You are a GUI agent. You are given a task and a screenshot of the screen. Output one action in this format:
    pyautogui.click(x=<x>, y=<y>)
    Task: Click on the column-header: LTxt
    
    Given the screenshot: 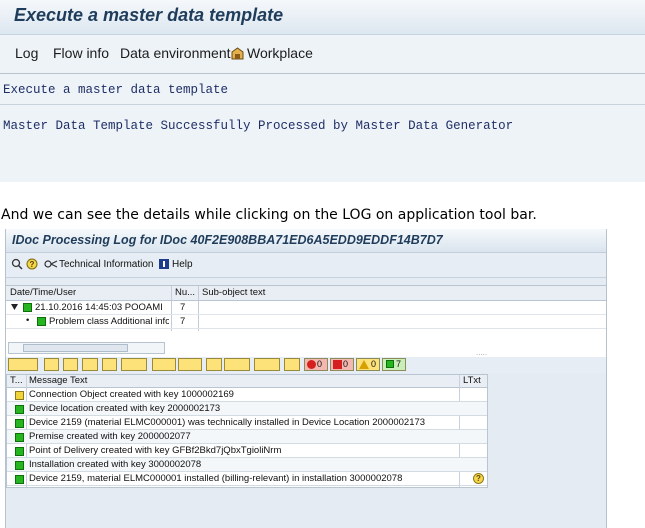 What is the action you would take?
    pyautogui.click(x=472, y=380)
    